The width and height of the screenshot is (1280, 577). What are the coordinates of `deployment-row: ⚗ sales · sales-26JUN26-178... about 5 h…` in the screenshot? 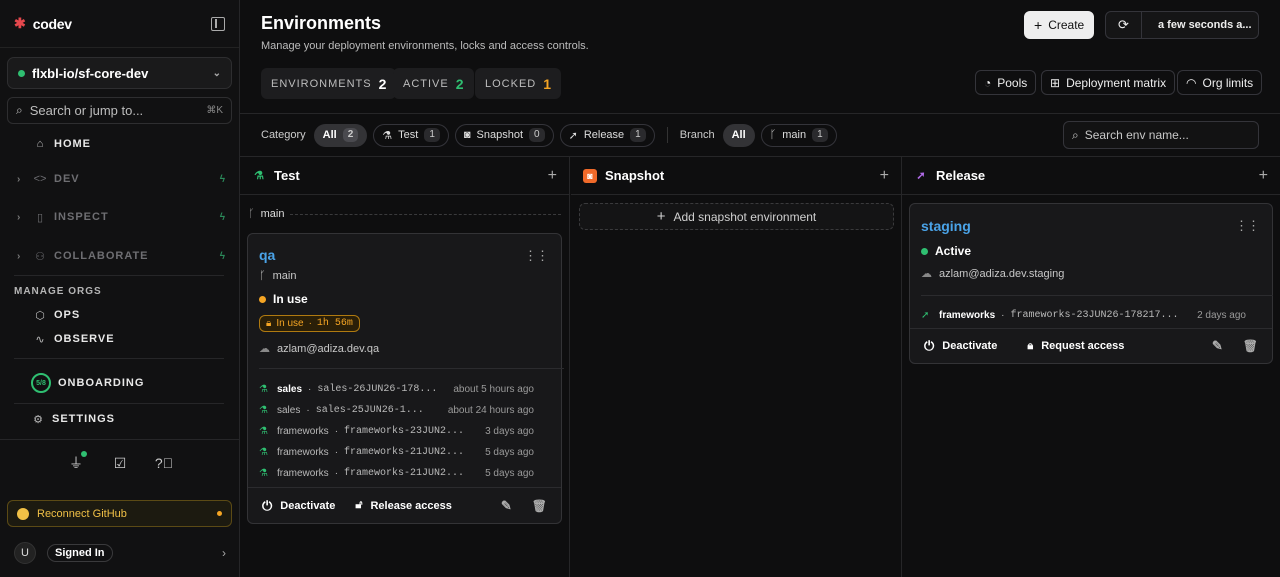 It's located at (396, 389).